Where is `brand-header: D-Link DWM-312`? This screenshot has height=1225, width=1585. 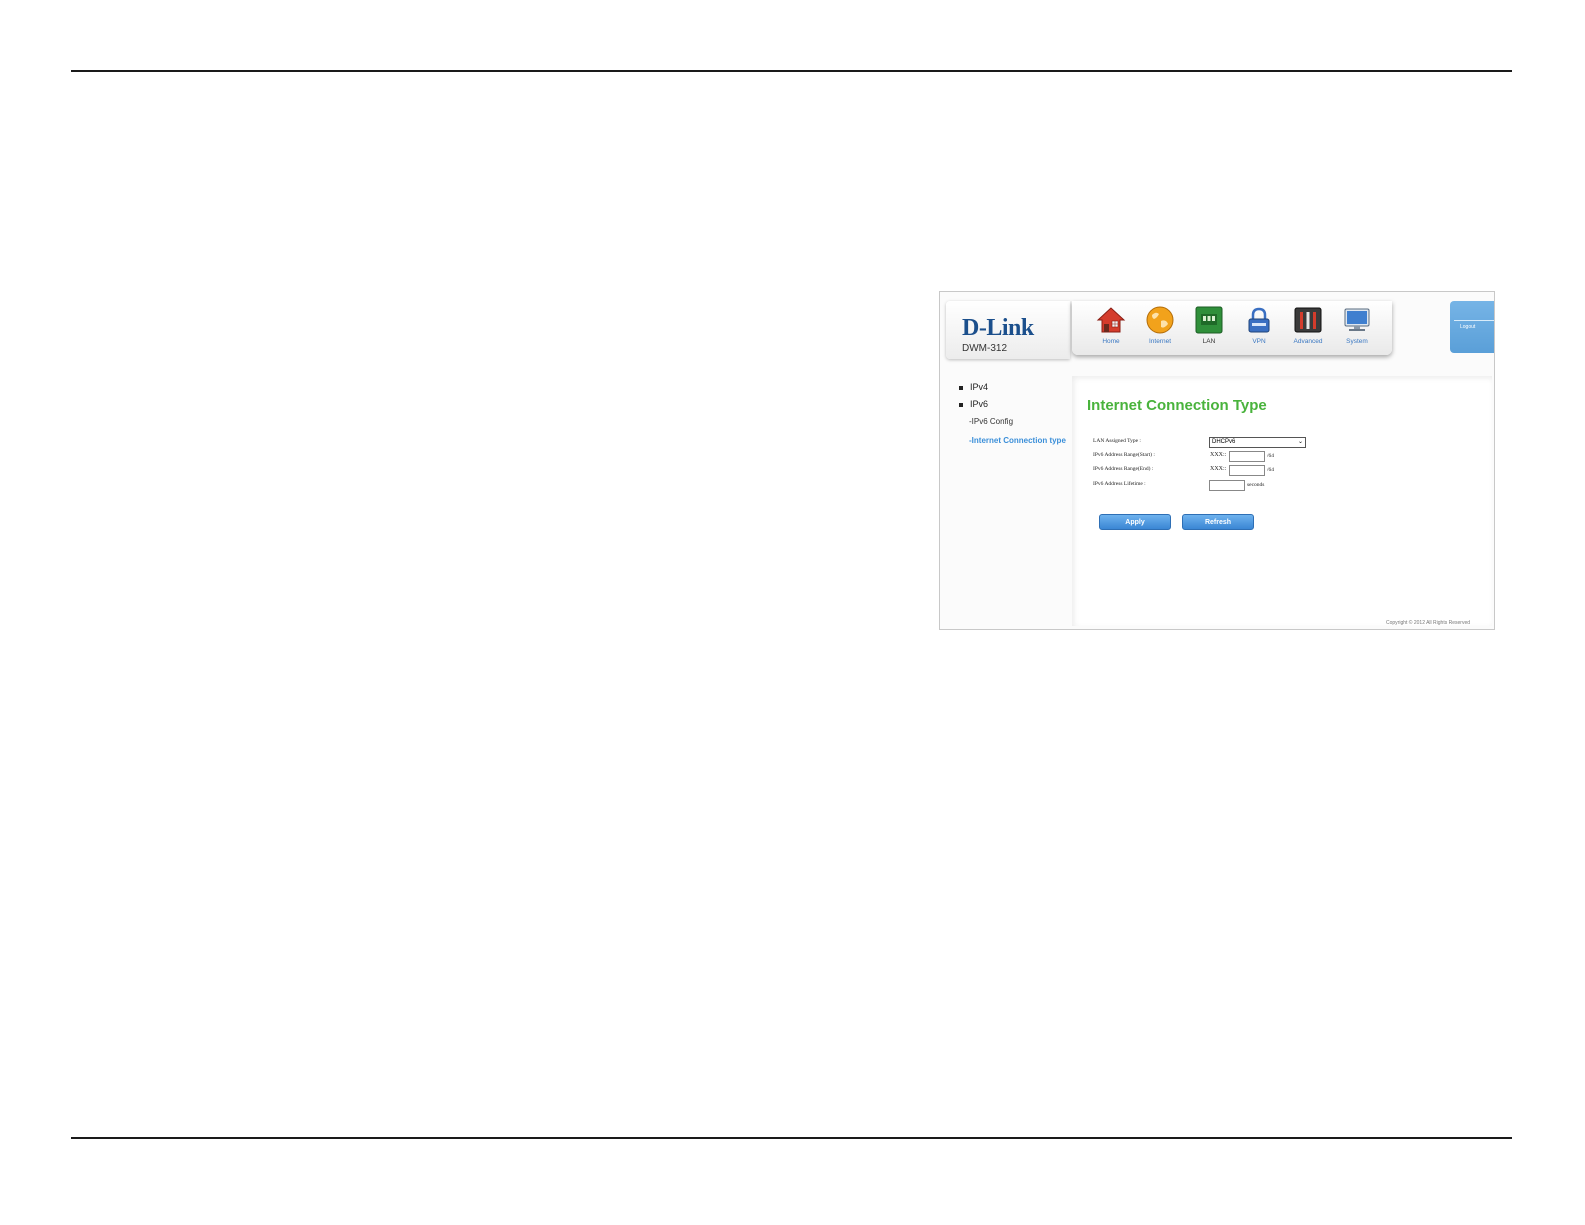
brand-header: D-Link DWM-312 is located at coordinates (1008, 330).